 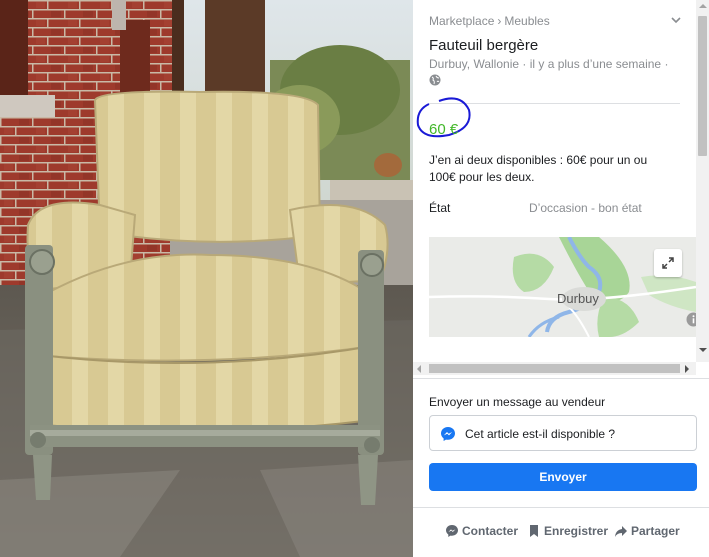 I want to click on contact-label: Contacter, so click(x=490, y=531).